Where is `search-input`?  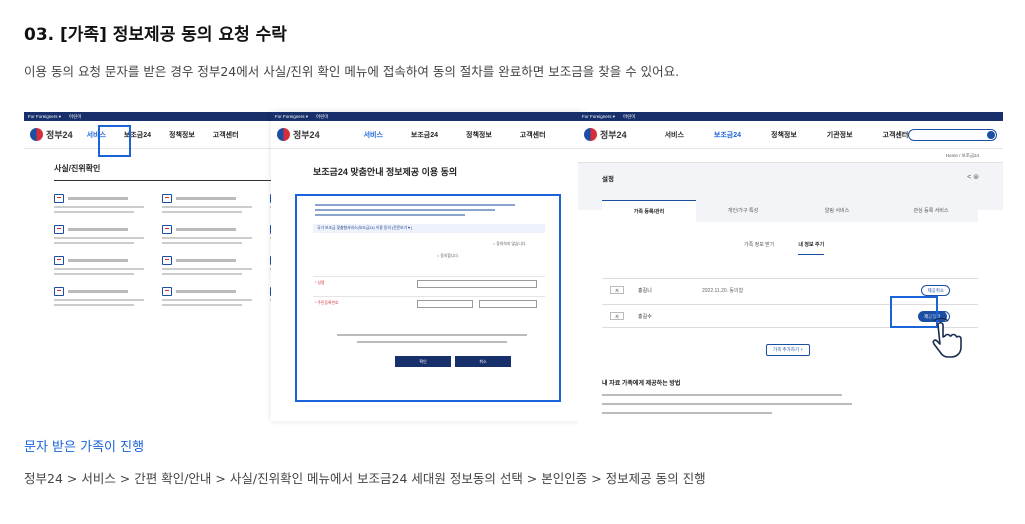 search-input is located at coordinates (952, 134).